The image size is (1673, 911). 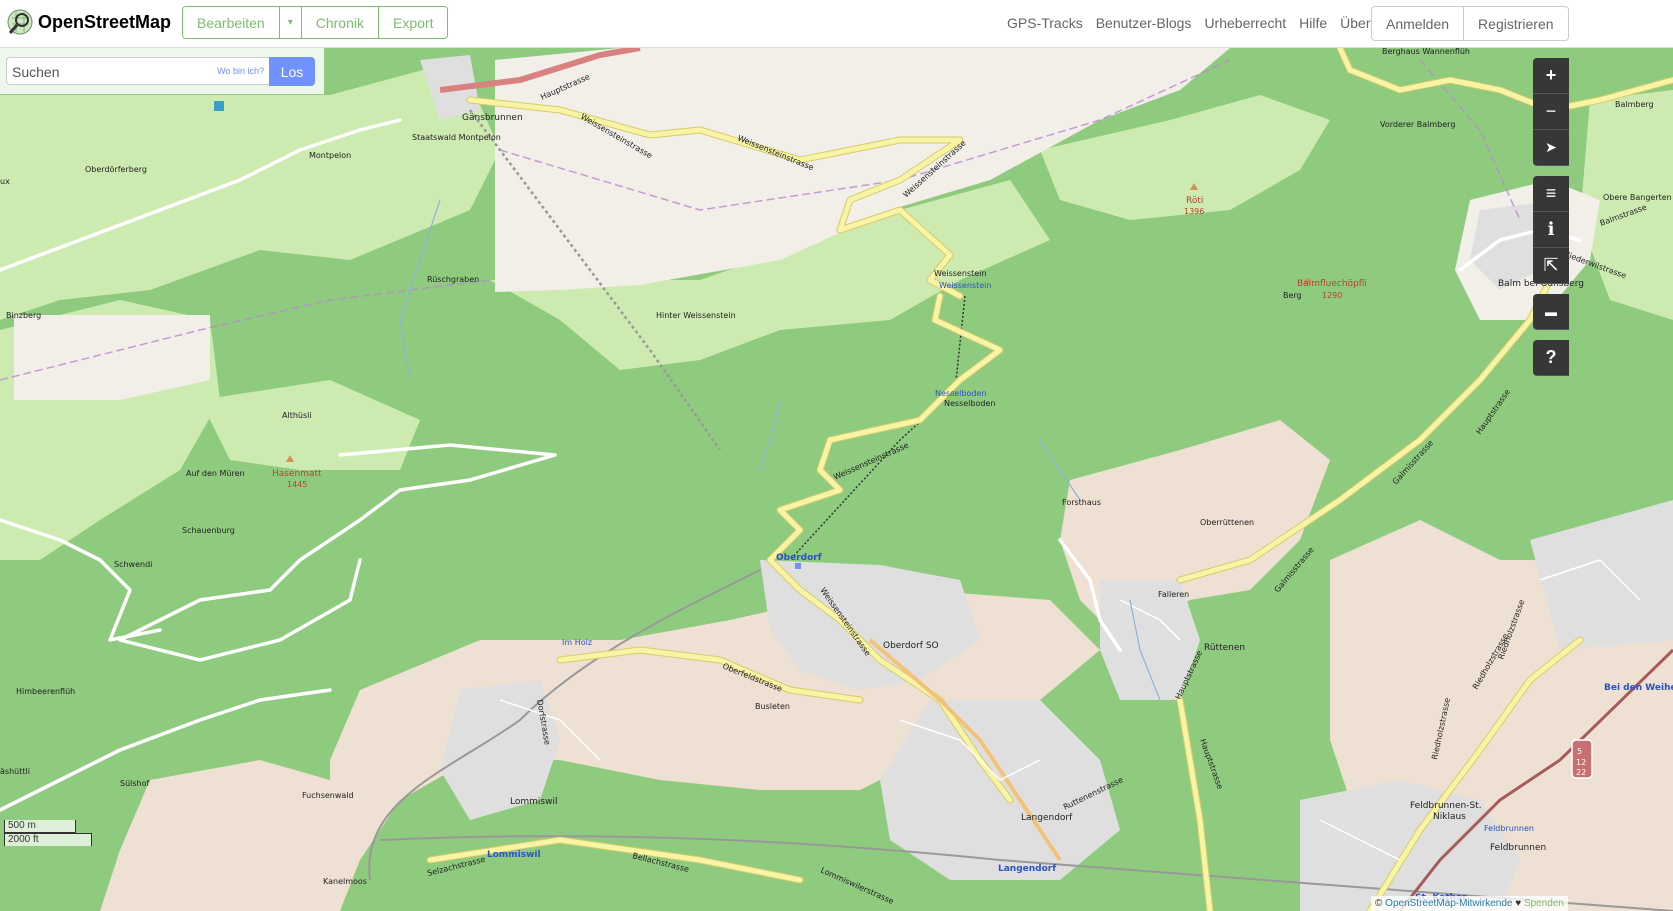 I want to click on svg-text: 12, so click(x=1581, y=762).